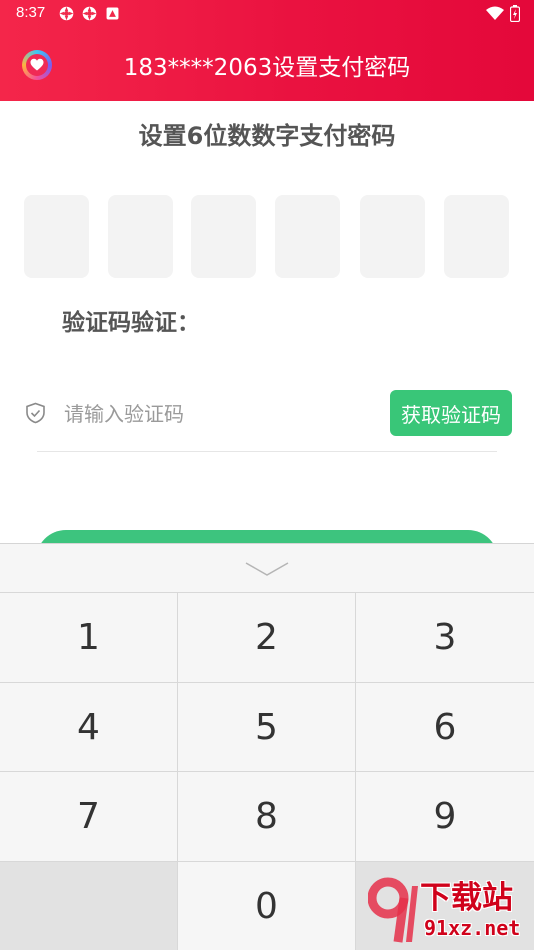 The width and height of the screenshot is (534, 950). What do you see at coordinates (267, 136) in the screenshot?
I see `pin-heading: 设置6位数数字支付密码` at bounding box center [267, 136].